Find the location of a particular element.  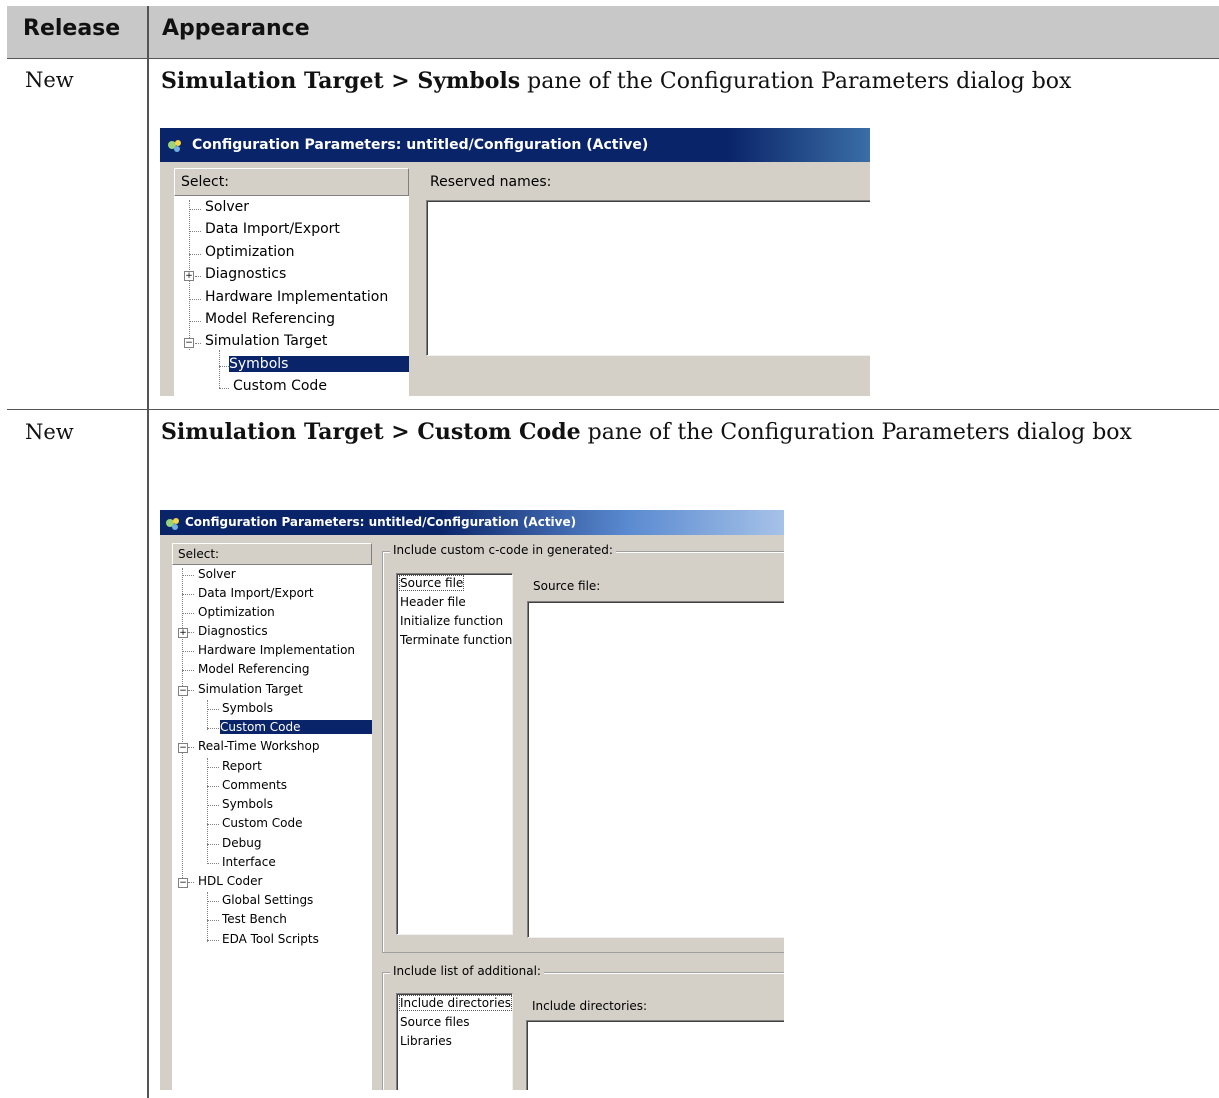

tree-item-label: Comments is located at coordinates (255, 785).